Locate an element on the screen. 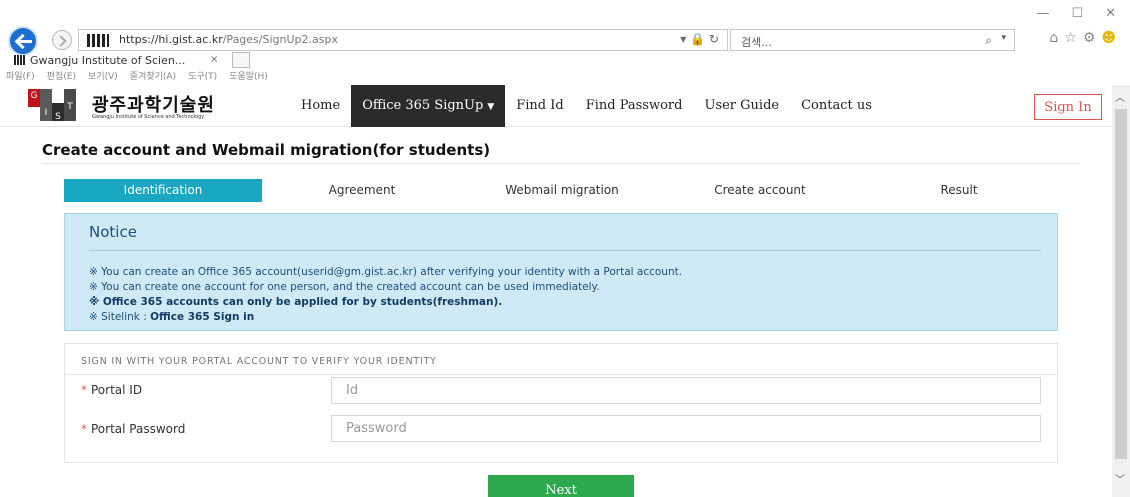 The width and height of the screenshot is (1130, 497). menu-edit: 편집(E) is located at coordinates (61, 75).